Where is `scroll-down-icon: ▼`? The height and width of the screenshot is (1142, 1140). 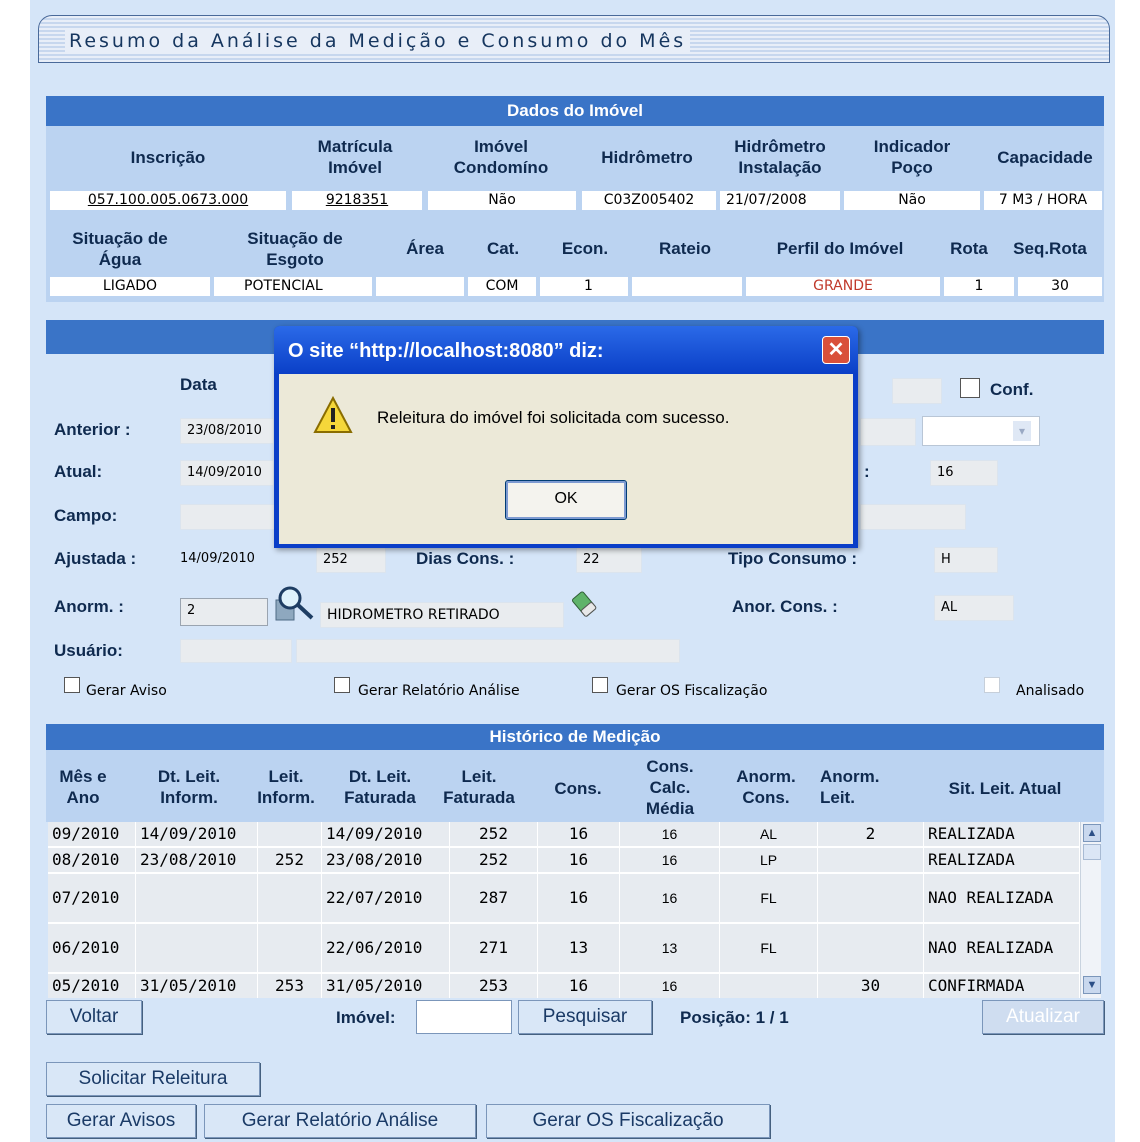
scroll-down-icon: ▼ is located at coordinates (1092, 985).